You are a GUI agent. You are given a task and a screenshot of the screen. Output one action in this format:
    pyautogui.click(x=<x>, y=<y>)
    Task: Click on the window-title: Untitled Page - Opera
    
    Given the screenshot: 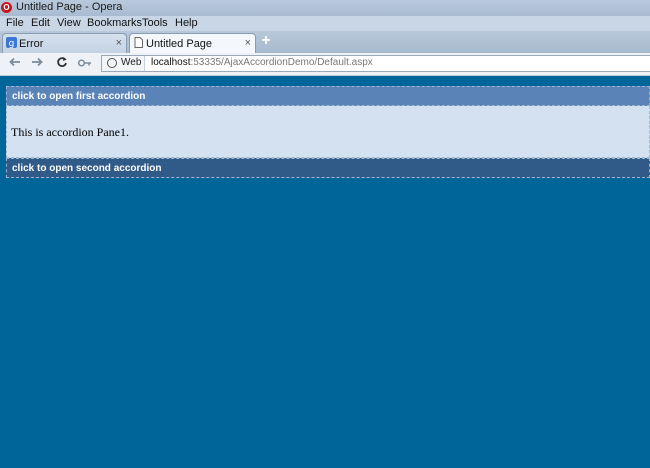 What is the action you would take?
    pyautogui.click(x=69, y=7)
    